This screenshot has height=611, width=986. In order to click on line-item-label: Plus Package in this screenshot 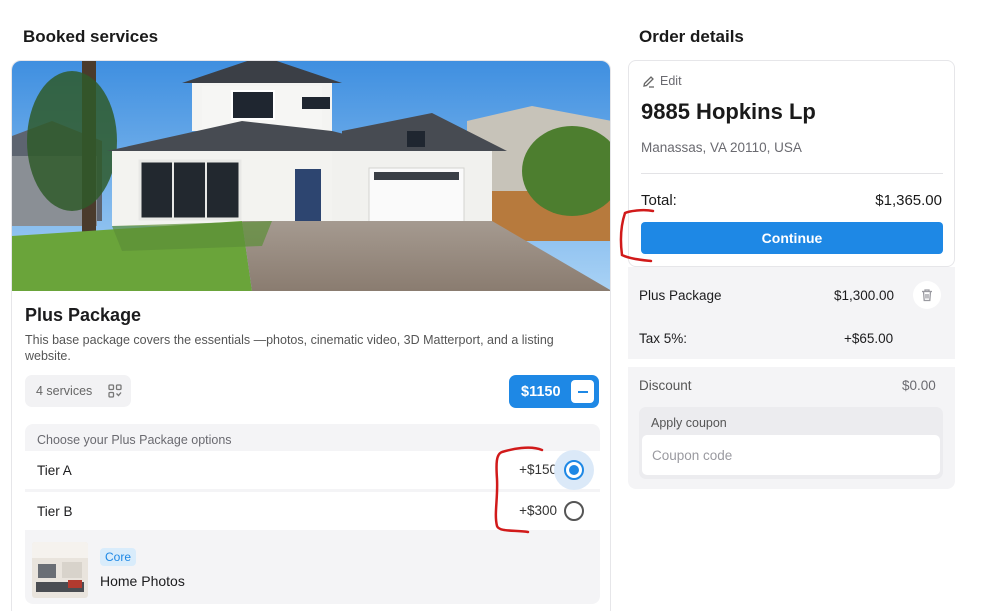, I will do `click(680, 295)`.